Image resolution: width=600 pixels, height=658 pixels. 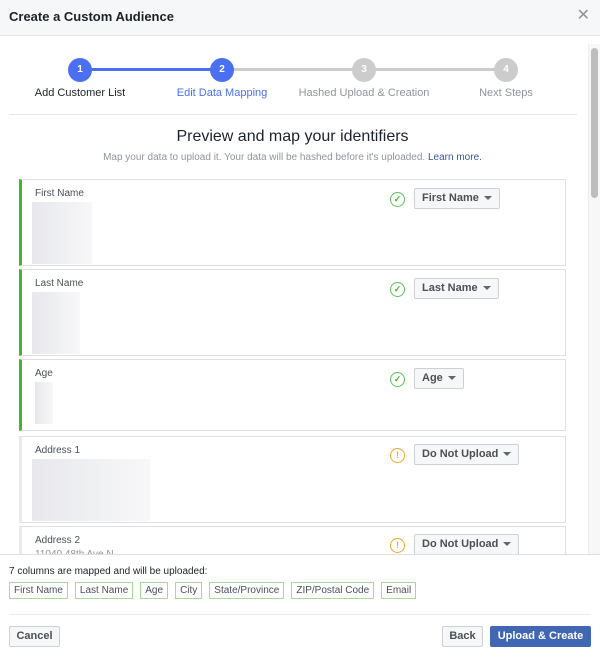 What do you see at coordinates (59, 193) in the screenshot?
I see `column-name: First Name` at bounding box center [59, 193].